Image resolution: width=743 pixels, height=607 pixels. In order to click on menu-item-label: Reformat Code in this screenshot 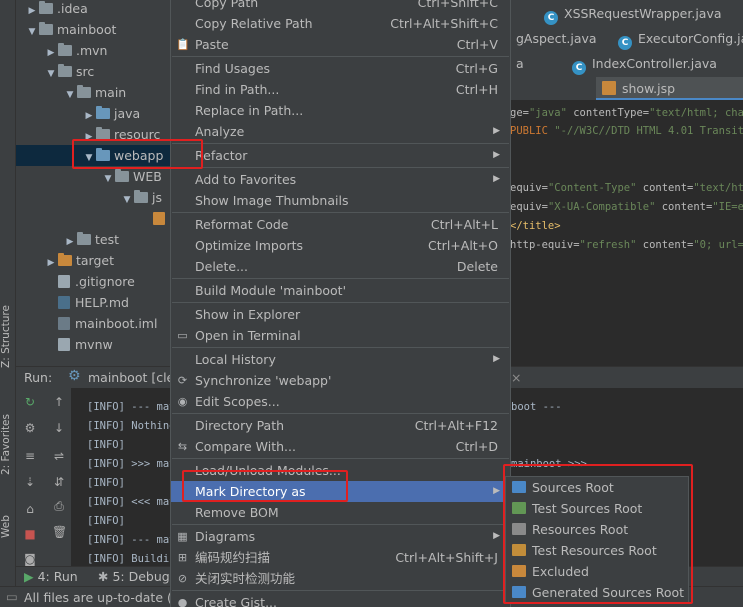, I will do `click(242, 224)`.